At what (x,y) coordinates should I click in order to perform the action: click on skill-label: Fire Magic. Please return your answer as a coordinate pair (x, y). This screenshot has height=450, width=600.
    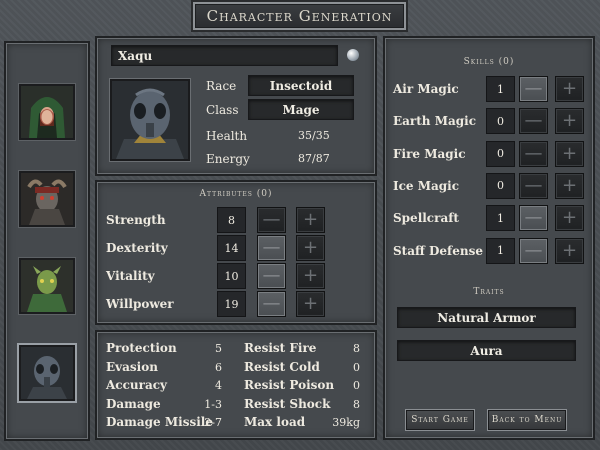
    Looking at the image, I should click on (429, 153).